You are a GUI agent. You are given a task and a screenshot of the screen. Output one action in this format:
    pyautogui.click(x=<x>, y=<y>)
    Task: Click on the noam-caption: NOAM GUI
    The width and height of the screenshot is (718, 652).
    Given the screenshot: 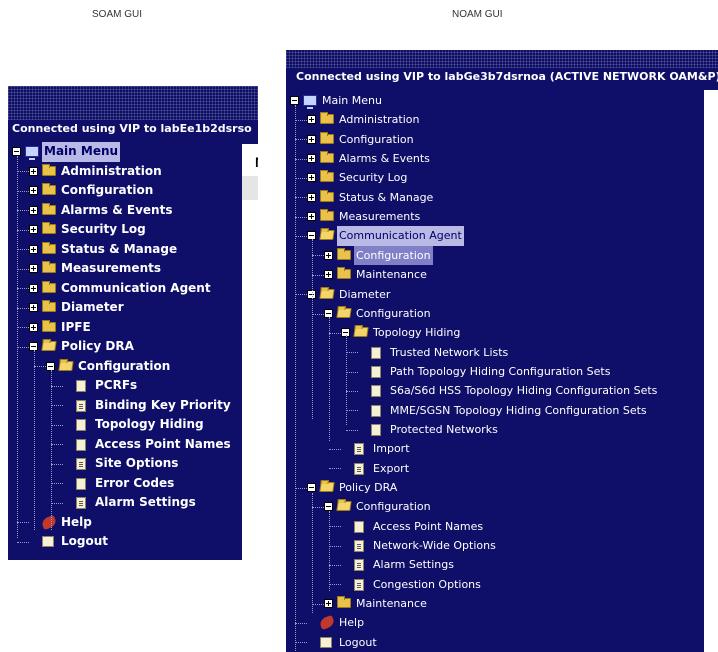 What is the action you would take?
    pyautogui.click(x=477, y=14)
    